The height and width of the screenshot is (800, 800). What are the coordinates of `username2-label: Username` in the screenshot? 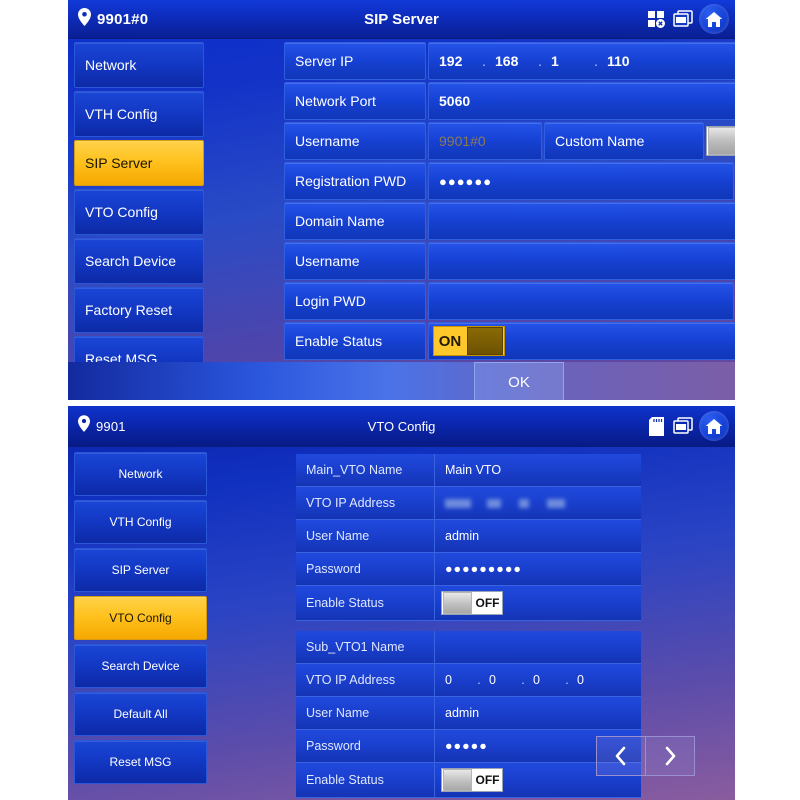 It's located at (355, 261).